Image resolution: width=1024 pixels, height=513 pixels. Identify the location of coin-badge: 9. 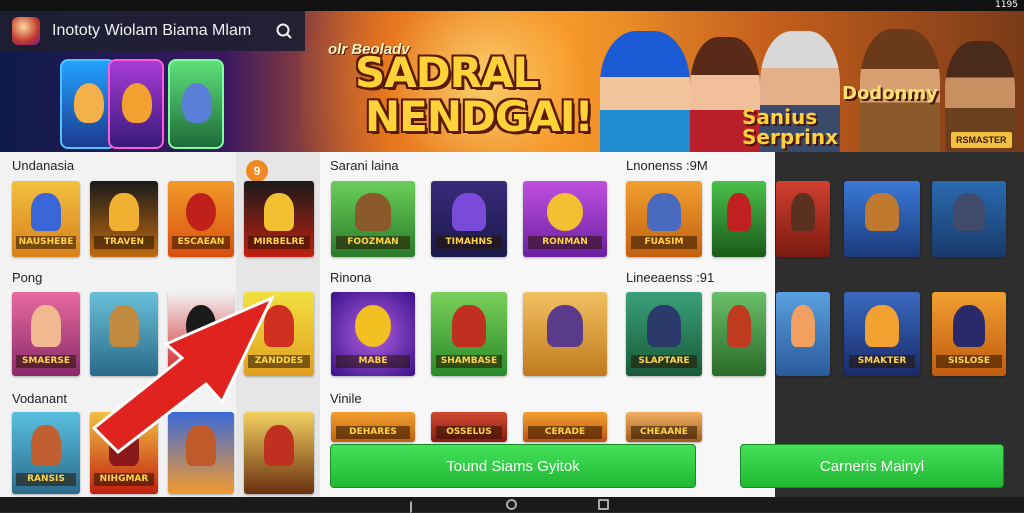
(257, 171).